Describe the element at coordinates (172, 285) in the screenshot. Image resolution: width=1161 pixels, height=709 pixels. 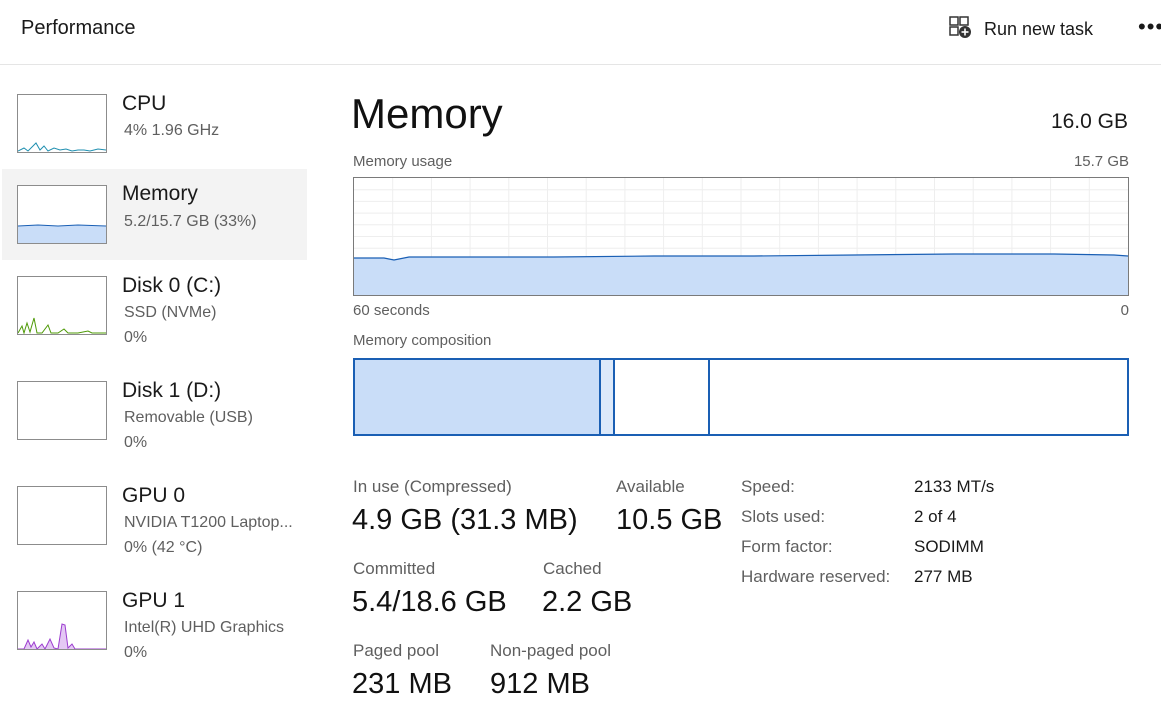
I see `sidebar-item-label: Disk 0 (C:)` at that location.